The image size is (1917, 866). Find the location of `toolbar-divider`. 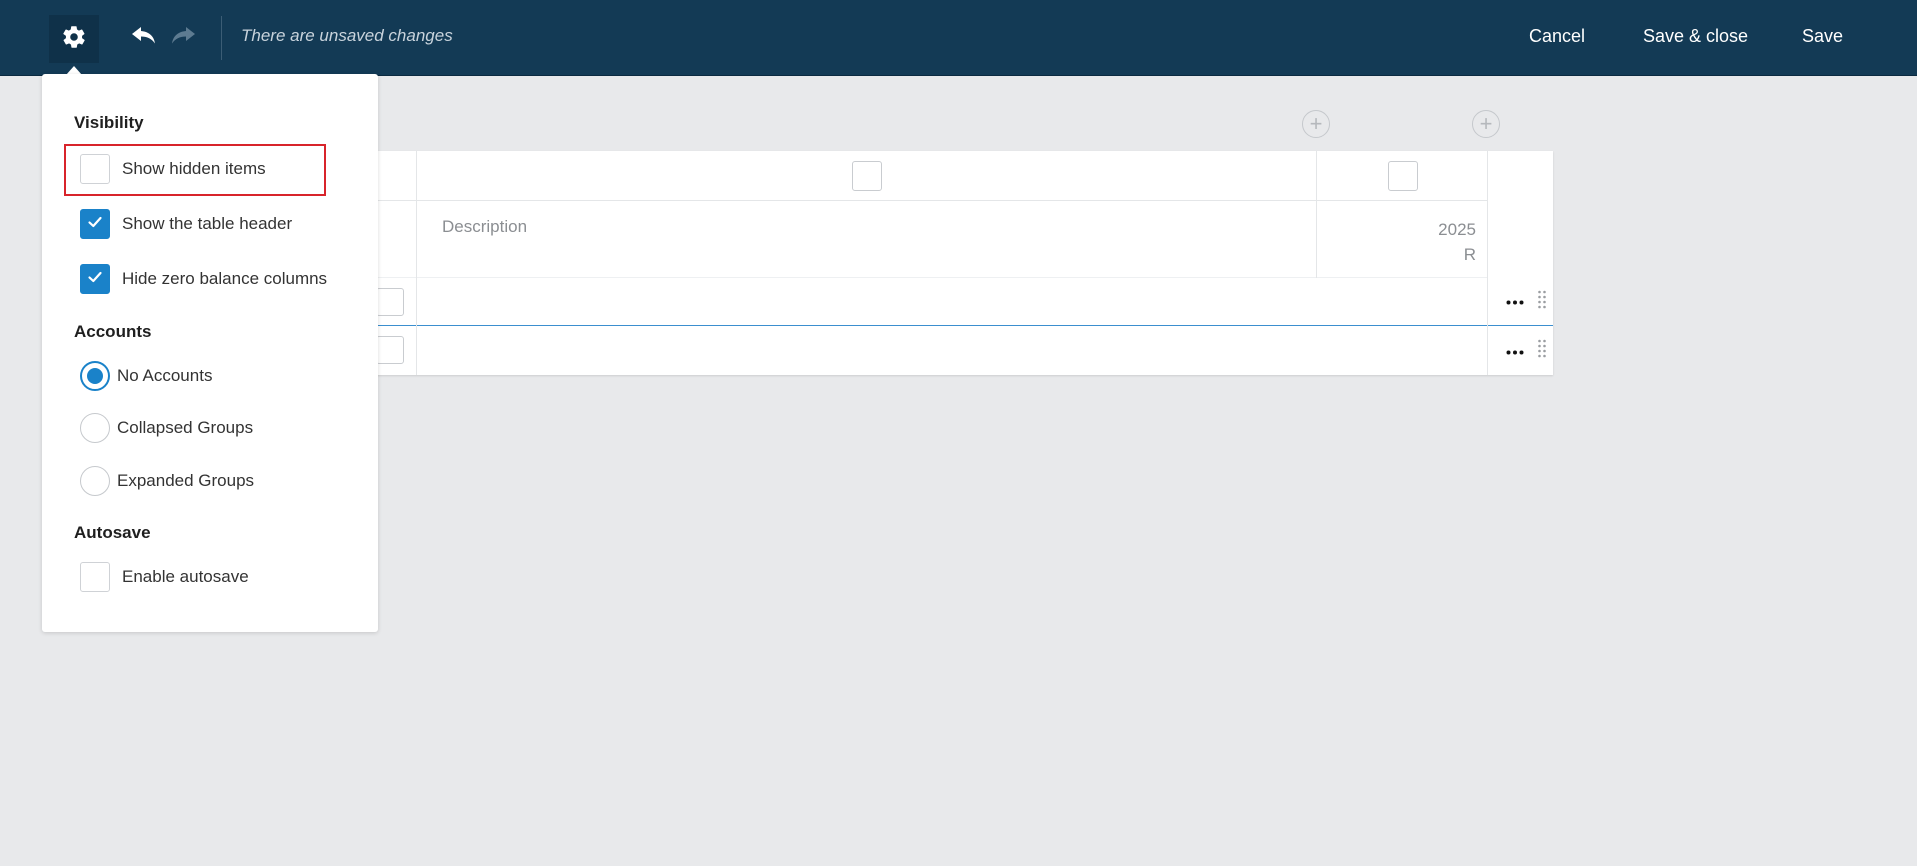

toolbar-divider is located at coordinates (221, 38).